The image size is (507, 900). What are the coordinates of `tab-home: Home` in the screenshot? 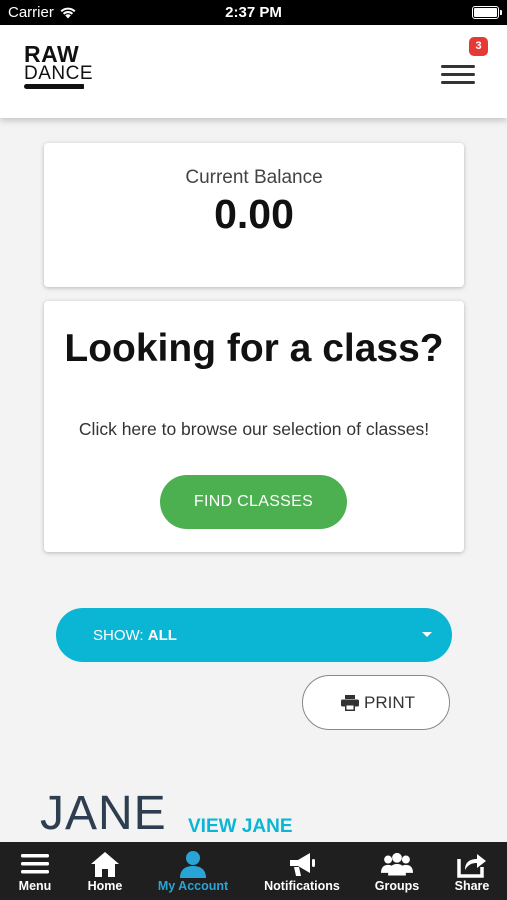 It's located at (105, 871).